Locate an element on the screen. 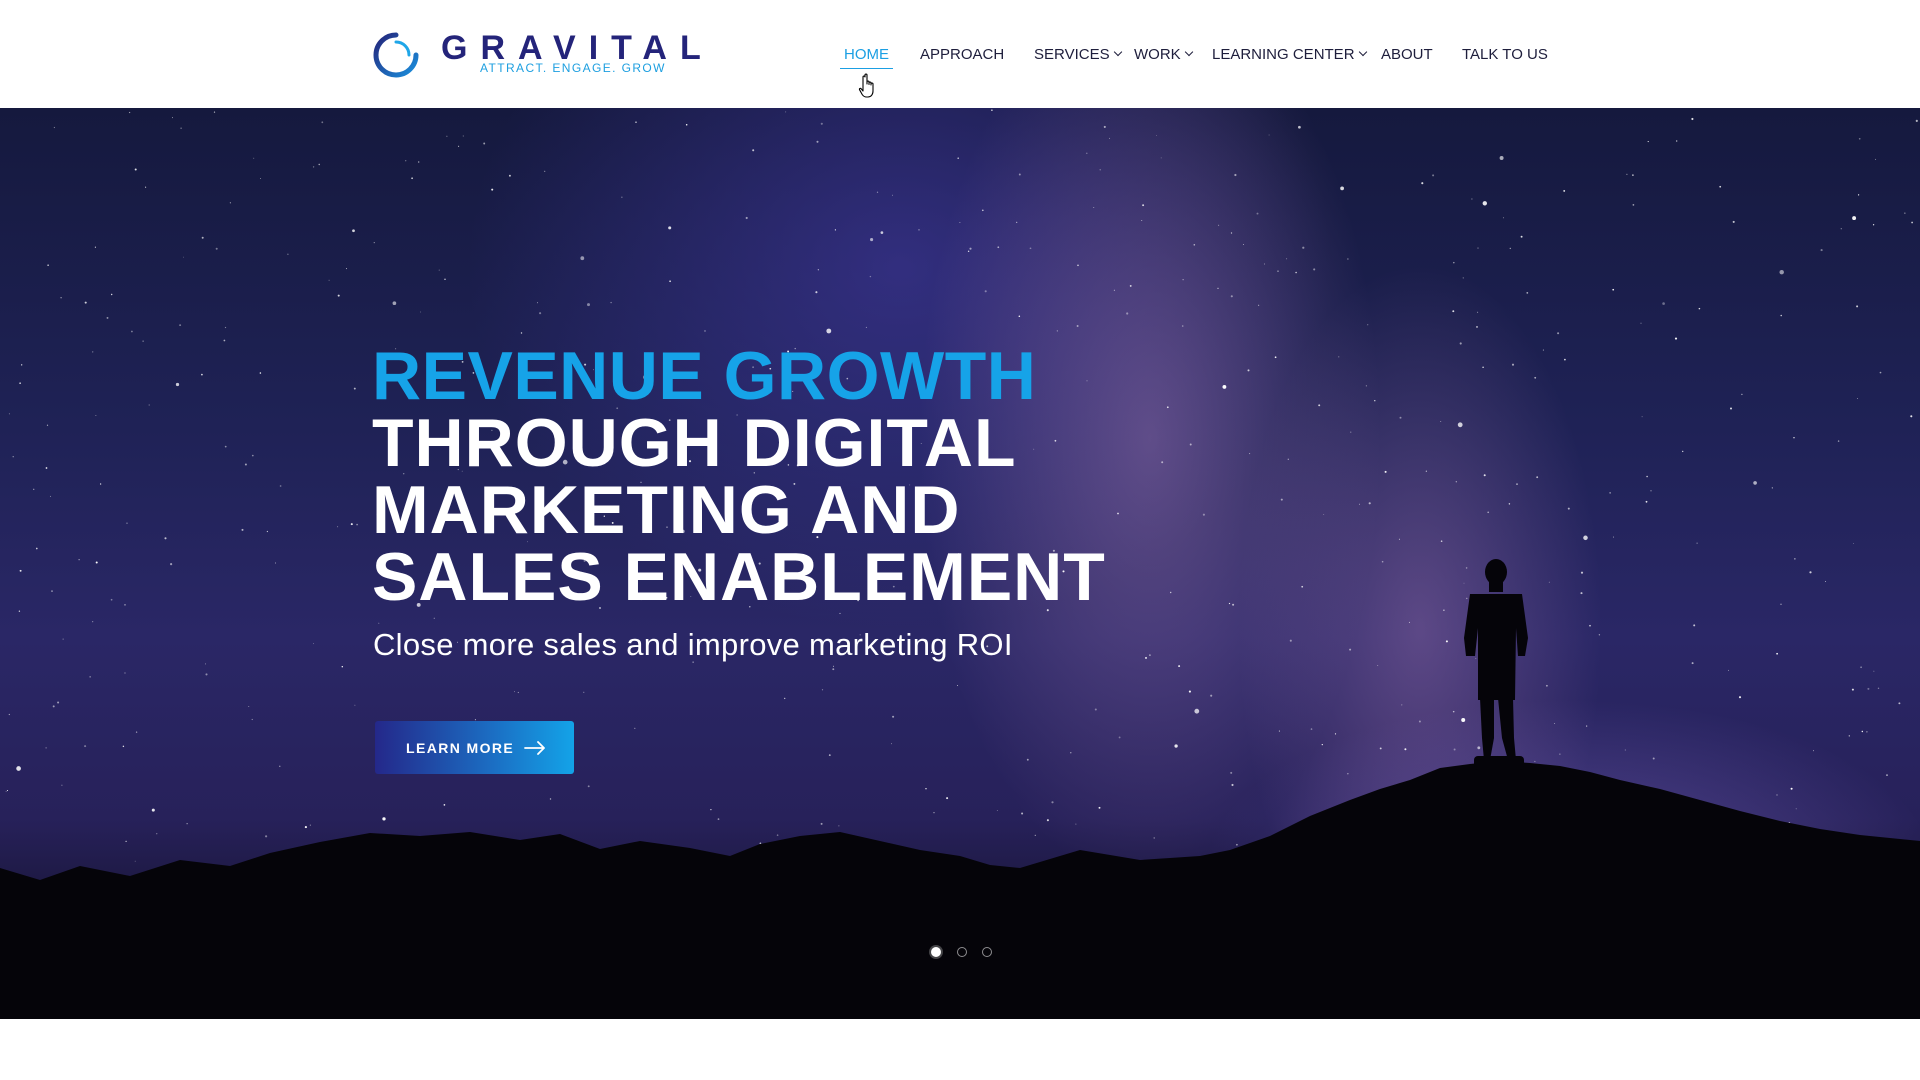 This screenshot has width=1920, height=1080. nav-item-label: ABOUT is located at coordinates (1407, 54).